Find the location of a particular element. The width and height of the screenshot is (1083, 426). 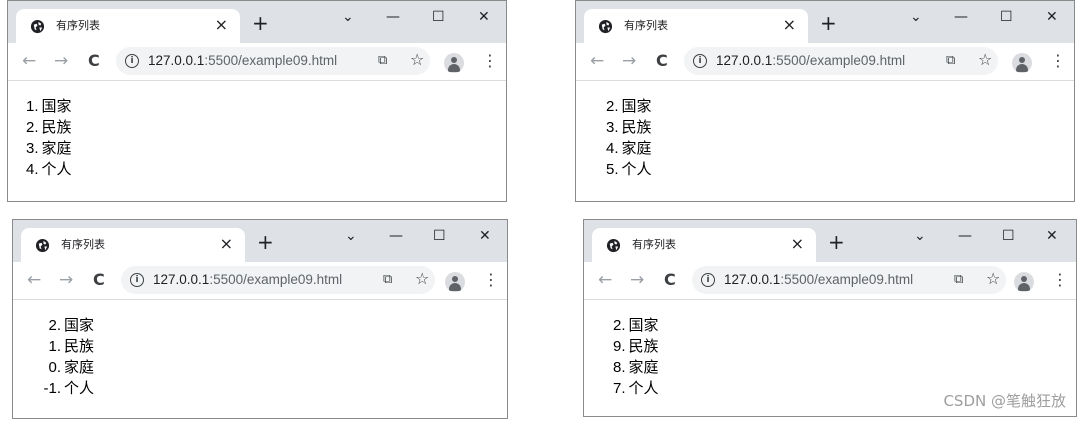

list-item: 3. 民族 is located at coordinates (629, 127).